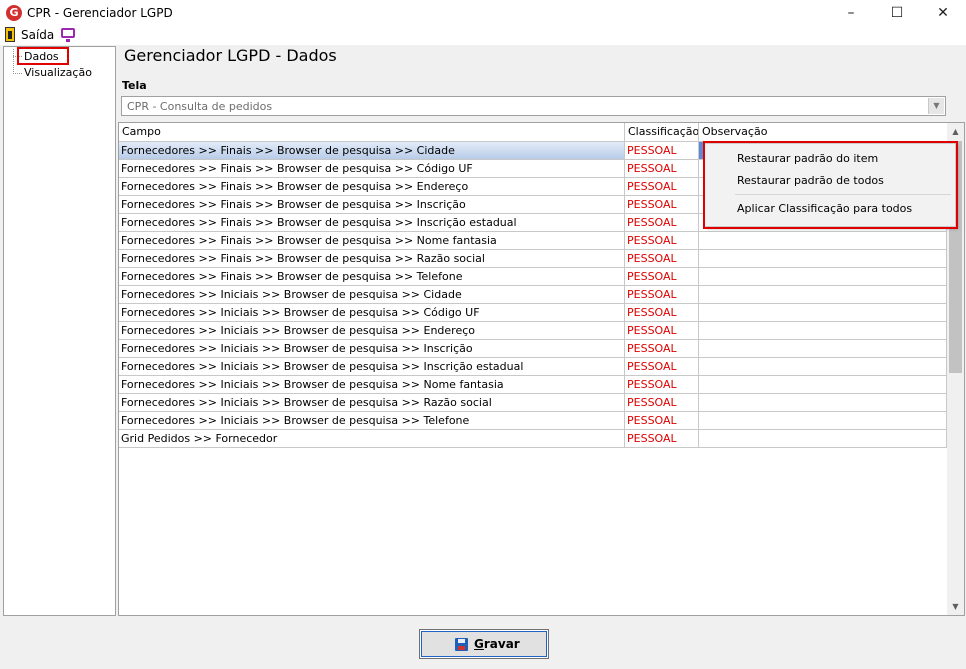  Describe the element at coordinates (200, 106) in the screenshot. I see `tela-select-value: CPR - Consulta de pedidos` at that location.